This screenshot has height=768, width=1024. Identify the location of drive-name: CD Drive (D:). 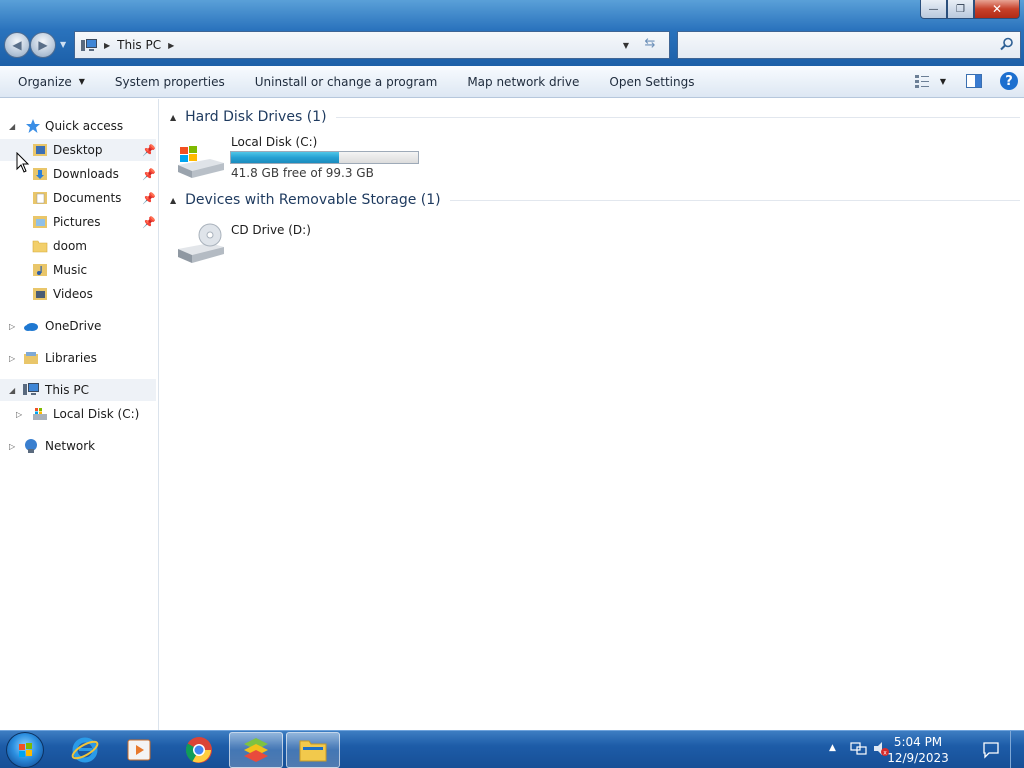
(271, 230).